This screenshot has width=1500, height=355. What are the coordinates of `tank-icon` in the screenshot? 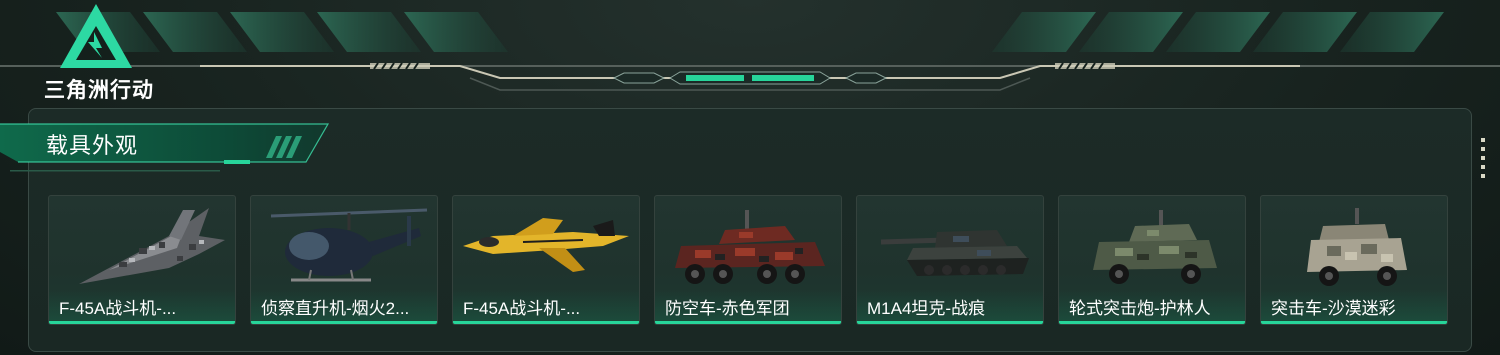 It's located at (954, 253).